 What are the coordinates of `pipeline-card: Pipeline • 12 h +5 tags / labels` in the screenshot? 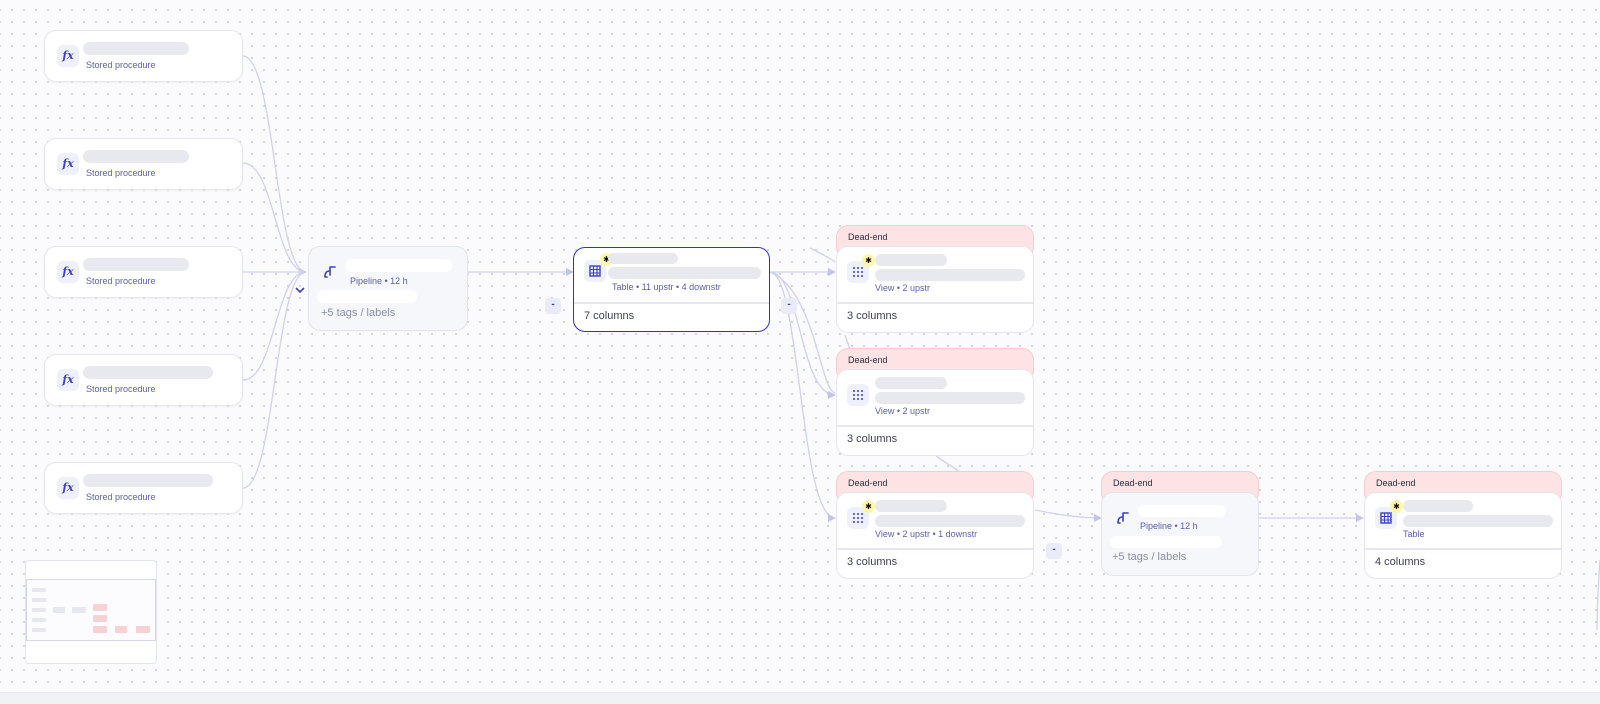 It's located at (1180, 534).